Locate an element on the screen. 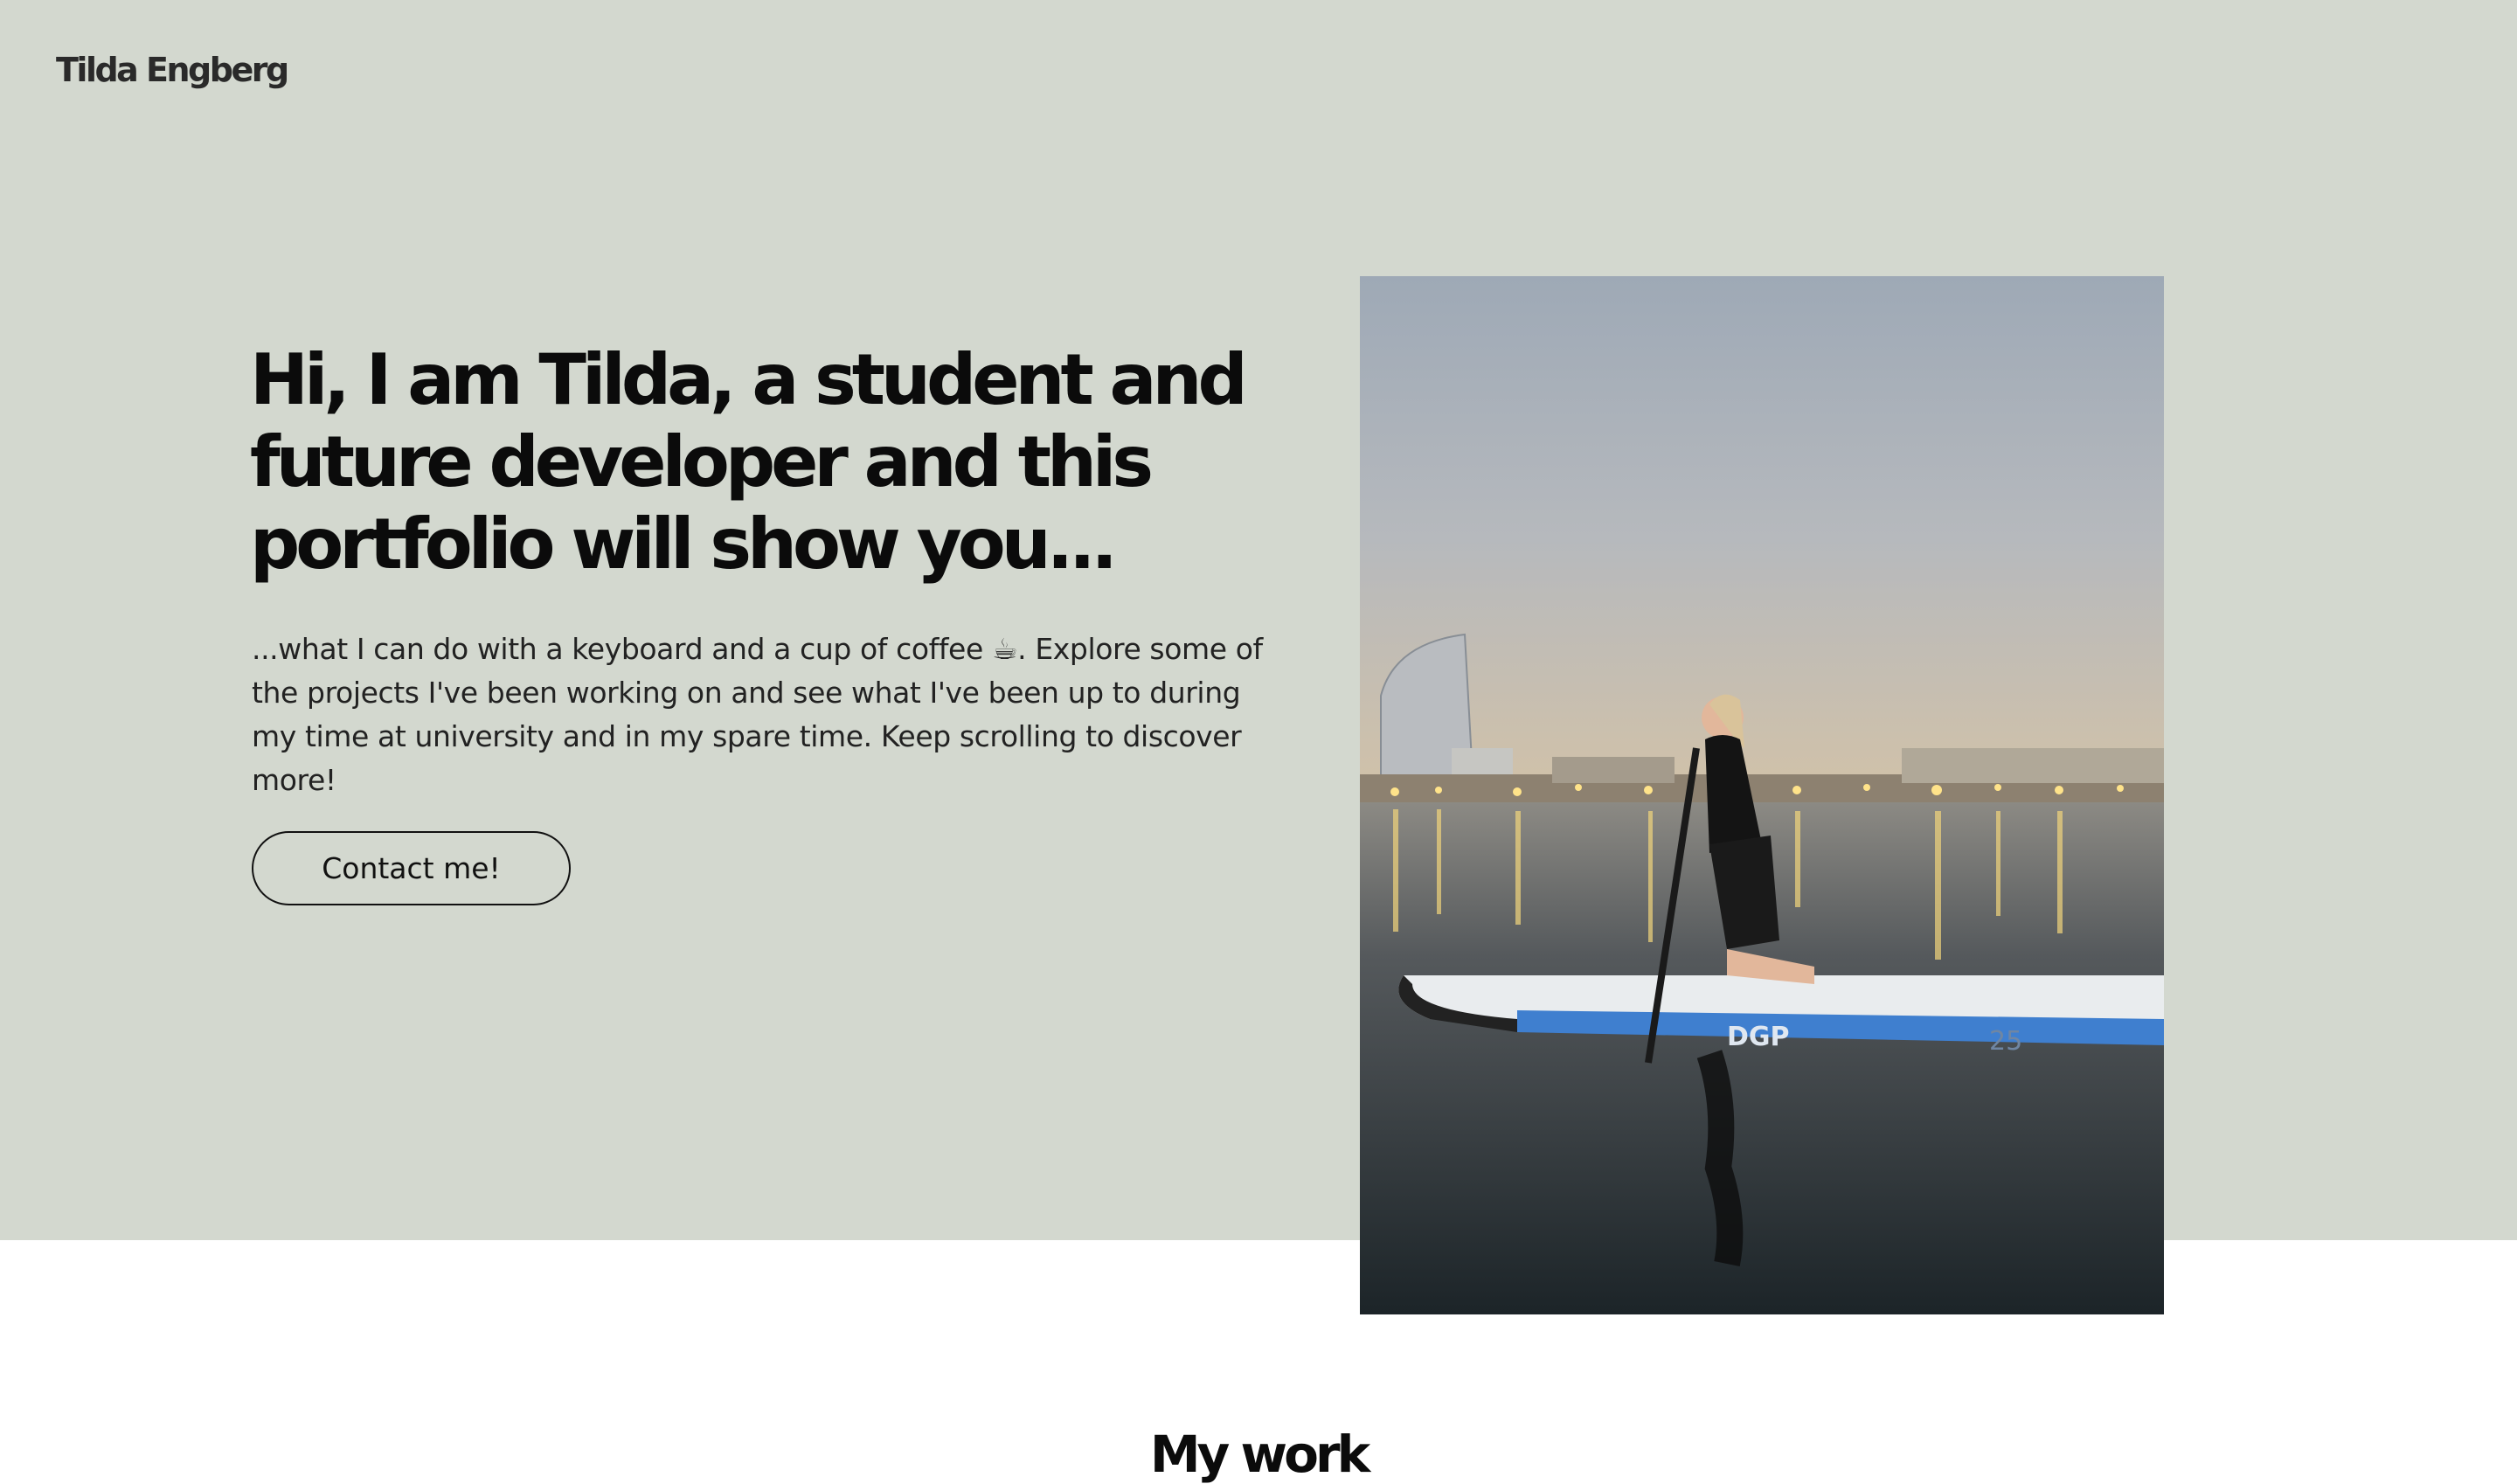 Image resolution: width=2517 pixels, height=1484 pixels. my-work-heading: My work is located at coordinates (1259, 1454).